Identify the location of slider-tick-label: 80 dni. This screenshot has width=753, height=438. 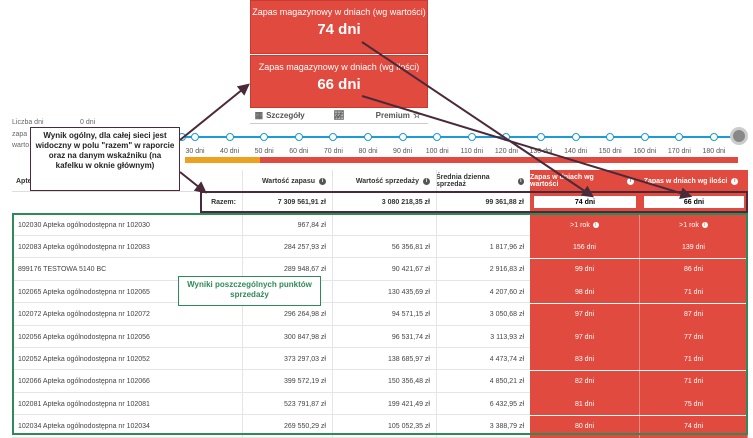
(368, 151).